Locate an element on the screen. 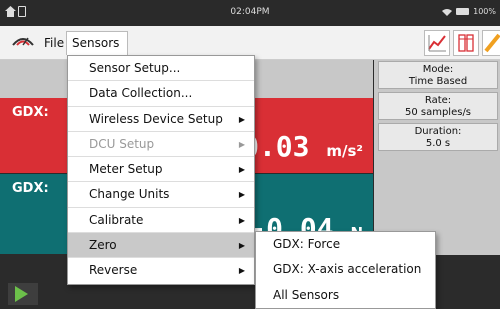  graph-view-button is located at coordinates (437, 43).